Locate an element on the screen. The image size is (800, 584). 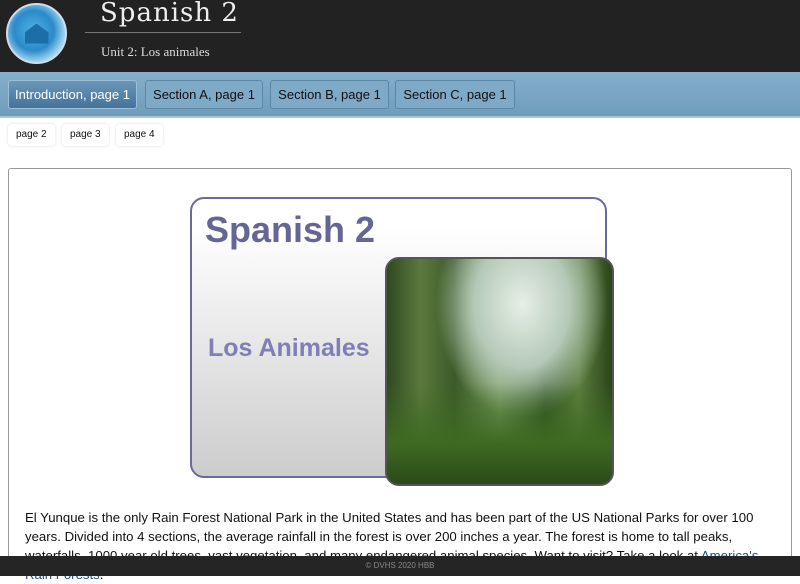
unit-subtitle: Unit 2: Los animales is located at coordinates (155, 51).